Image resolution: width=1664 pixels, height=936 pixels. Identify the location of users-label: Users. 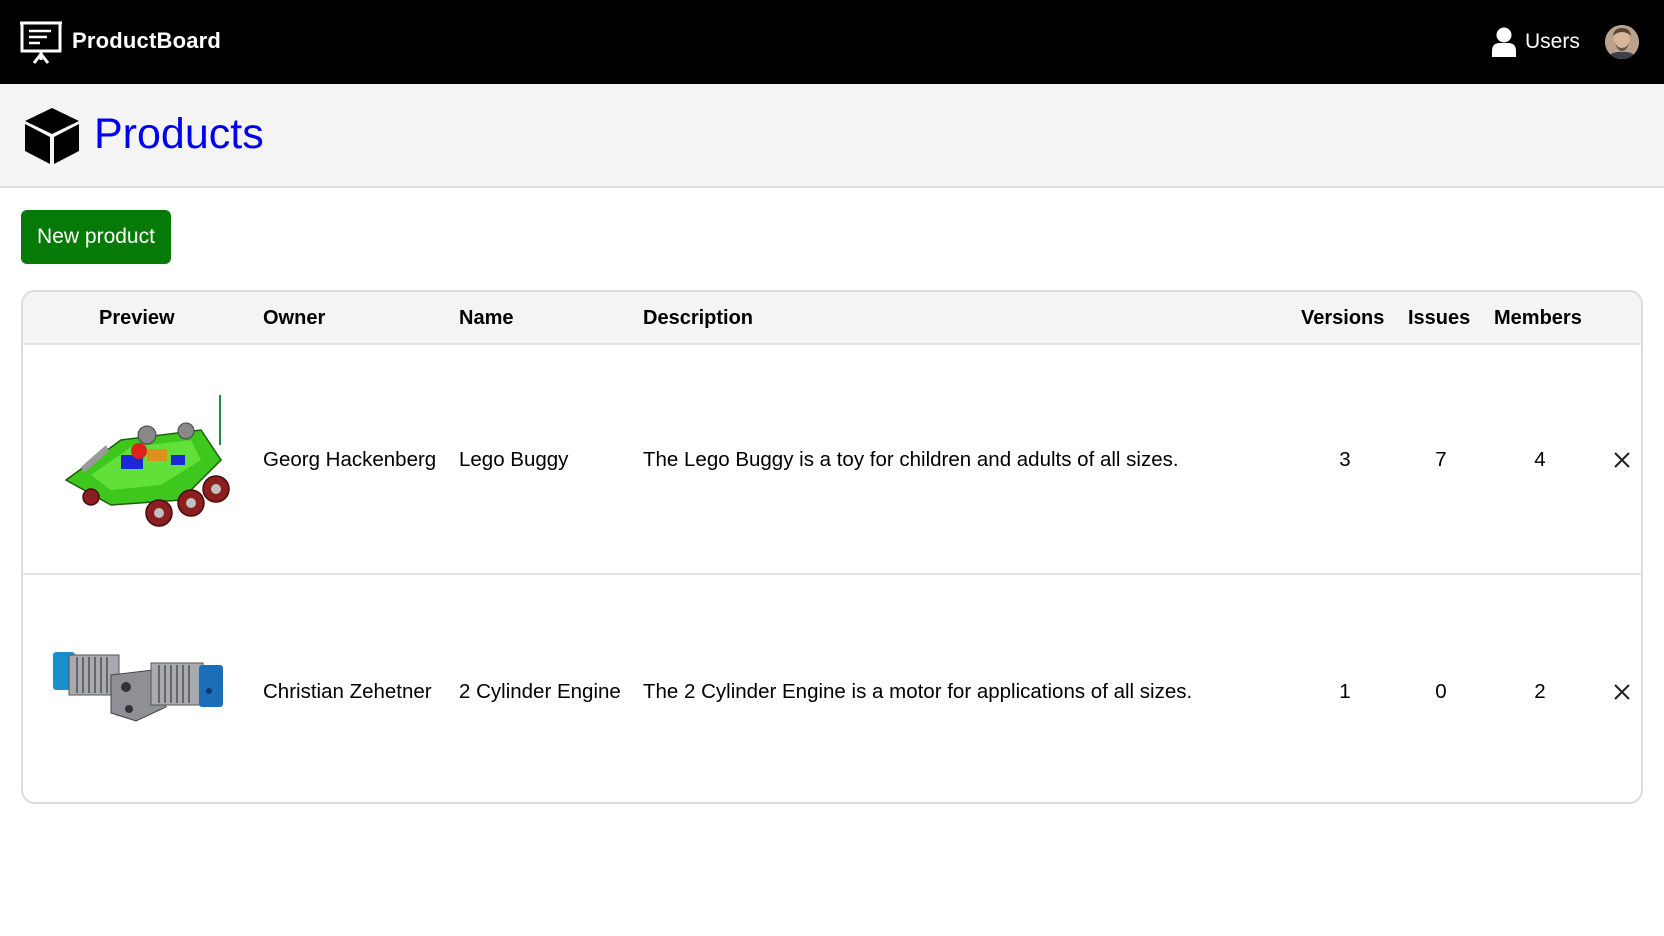
(1552, 41).